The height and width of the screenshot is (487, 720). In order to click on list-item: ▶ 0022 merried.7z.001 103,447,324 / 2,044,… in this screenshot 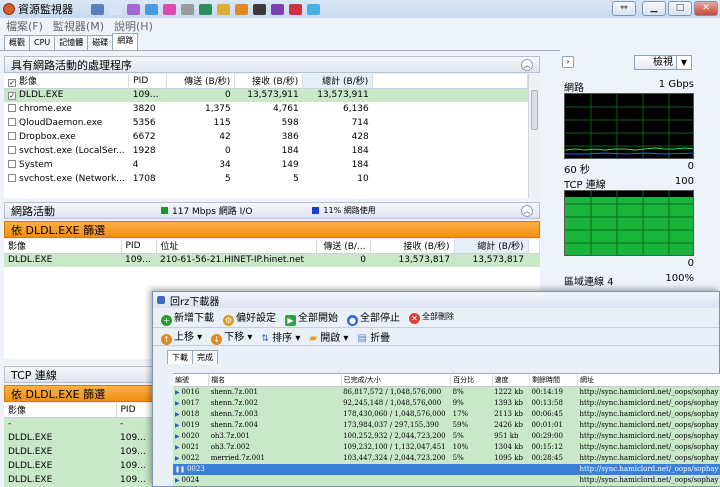, I will do `click(446, 458)`.